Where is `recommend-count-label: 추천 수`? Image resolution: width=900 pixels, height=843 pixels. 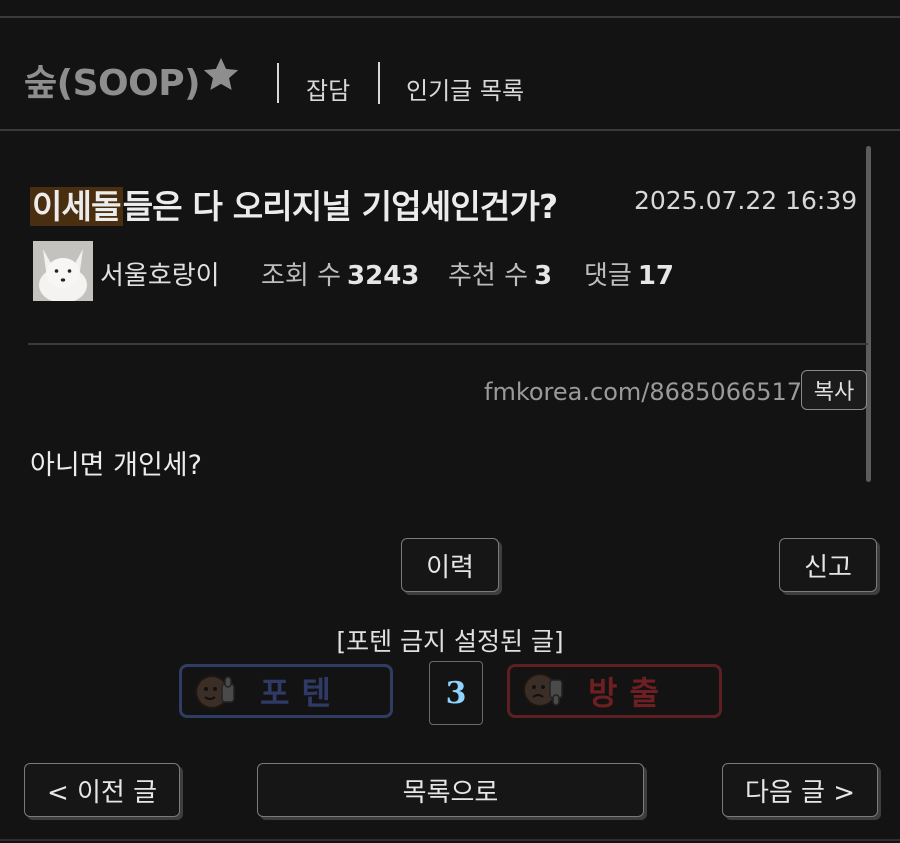 recommend-count-label: 추천 수 is located at coordinates (488, 276).